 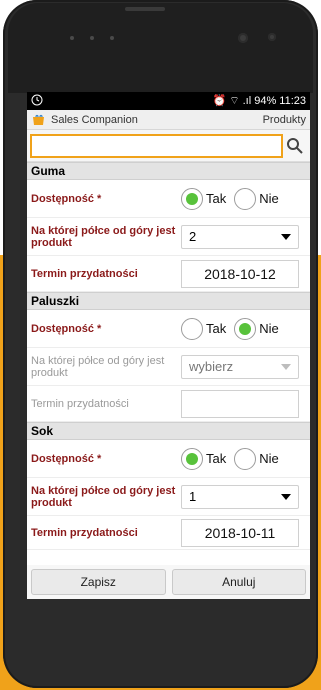 I want to click on battery-time: 94% 11:23, so click(x=280, y=101).